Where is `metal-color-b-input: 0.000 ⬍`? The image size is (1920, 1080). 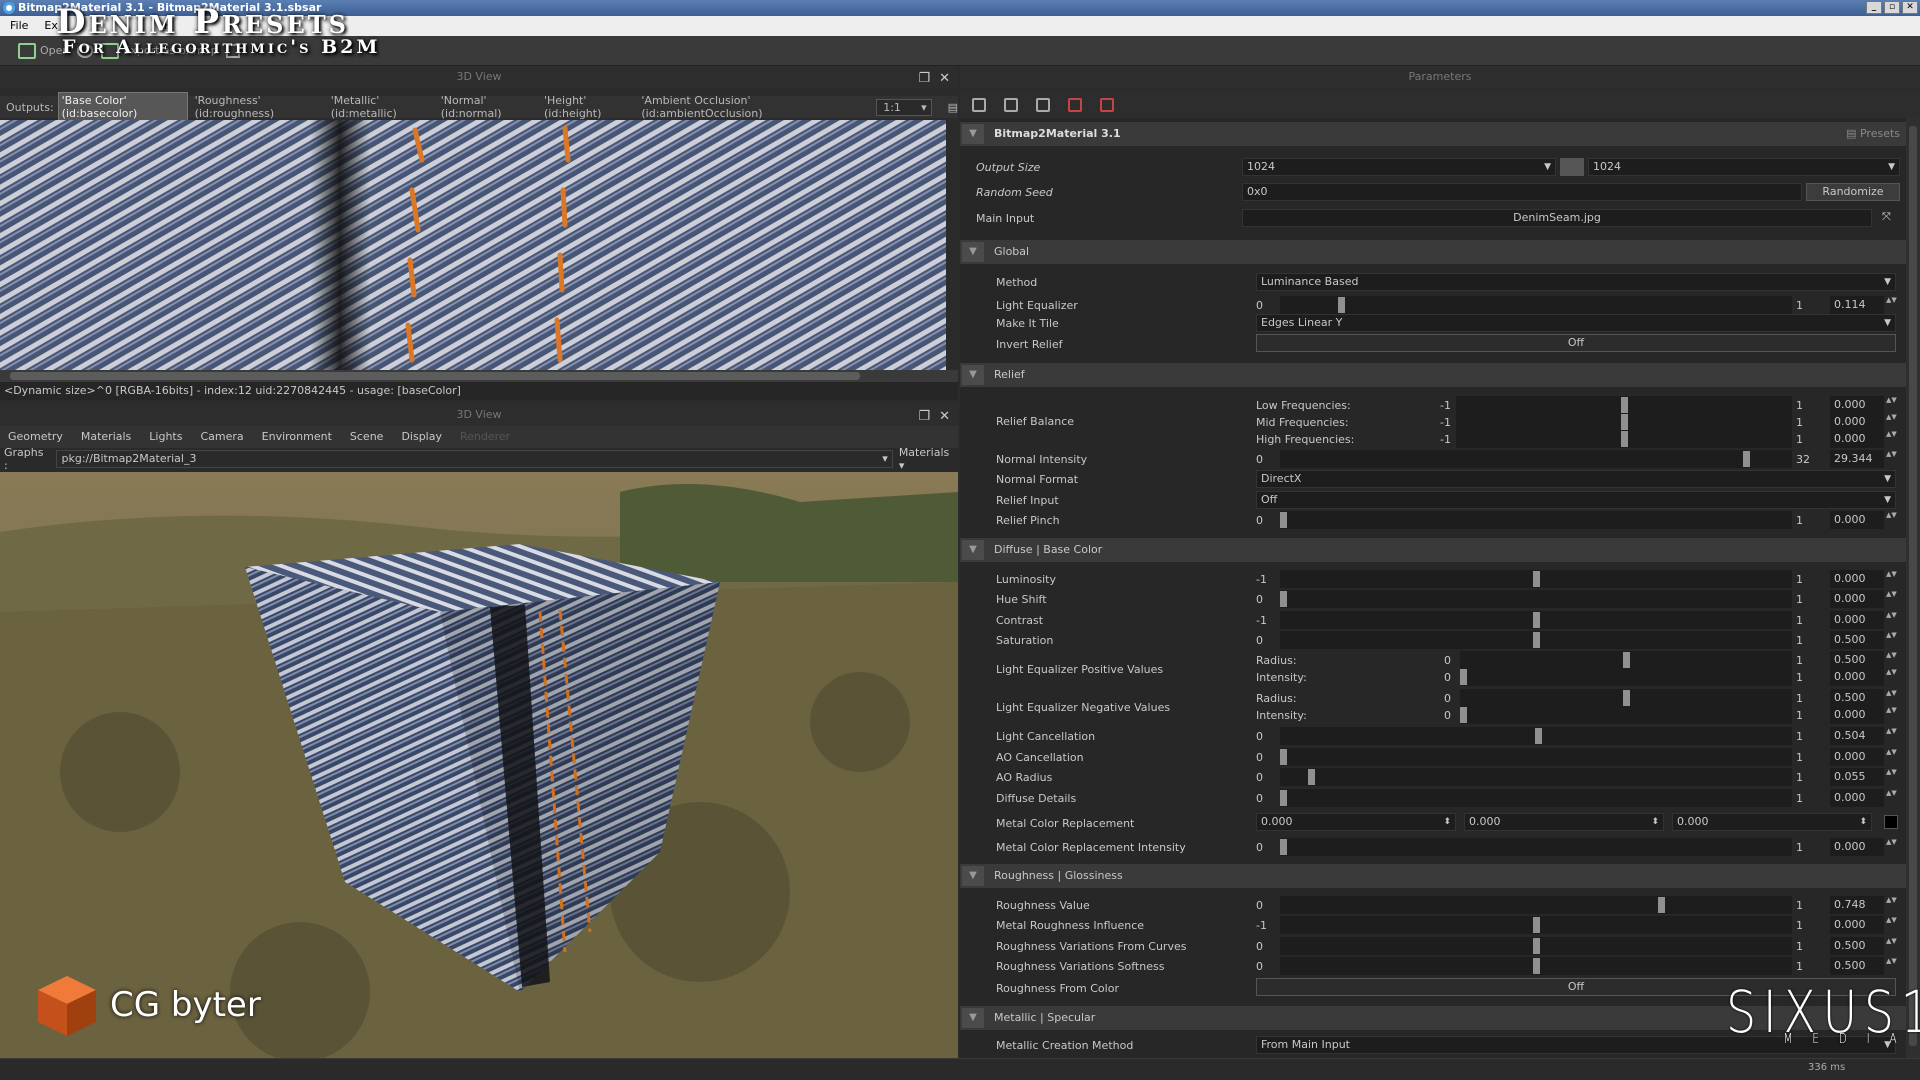 metal-color-b-input: 0.000 ⬍ is located at coordinates (1772, 822).